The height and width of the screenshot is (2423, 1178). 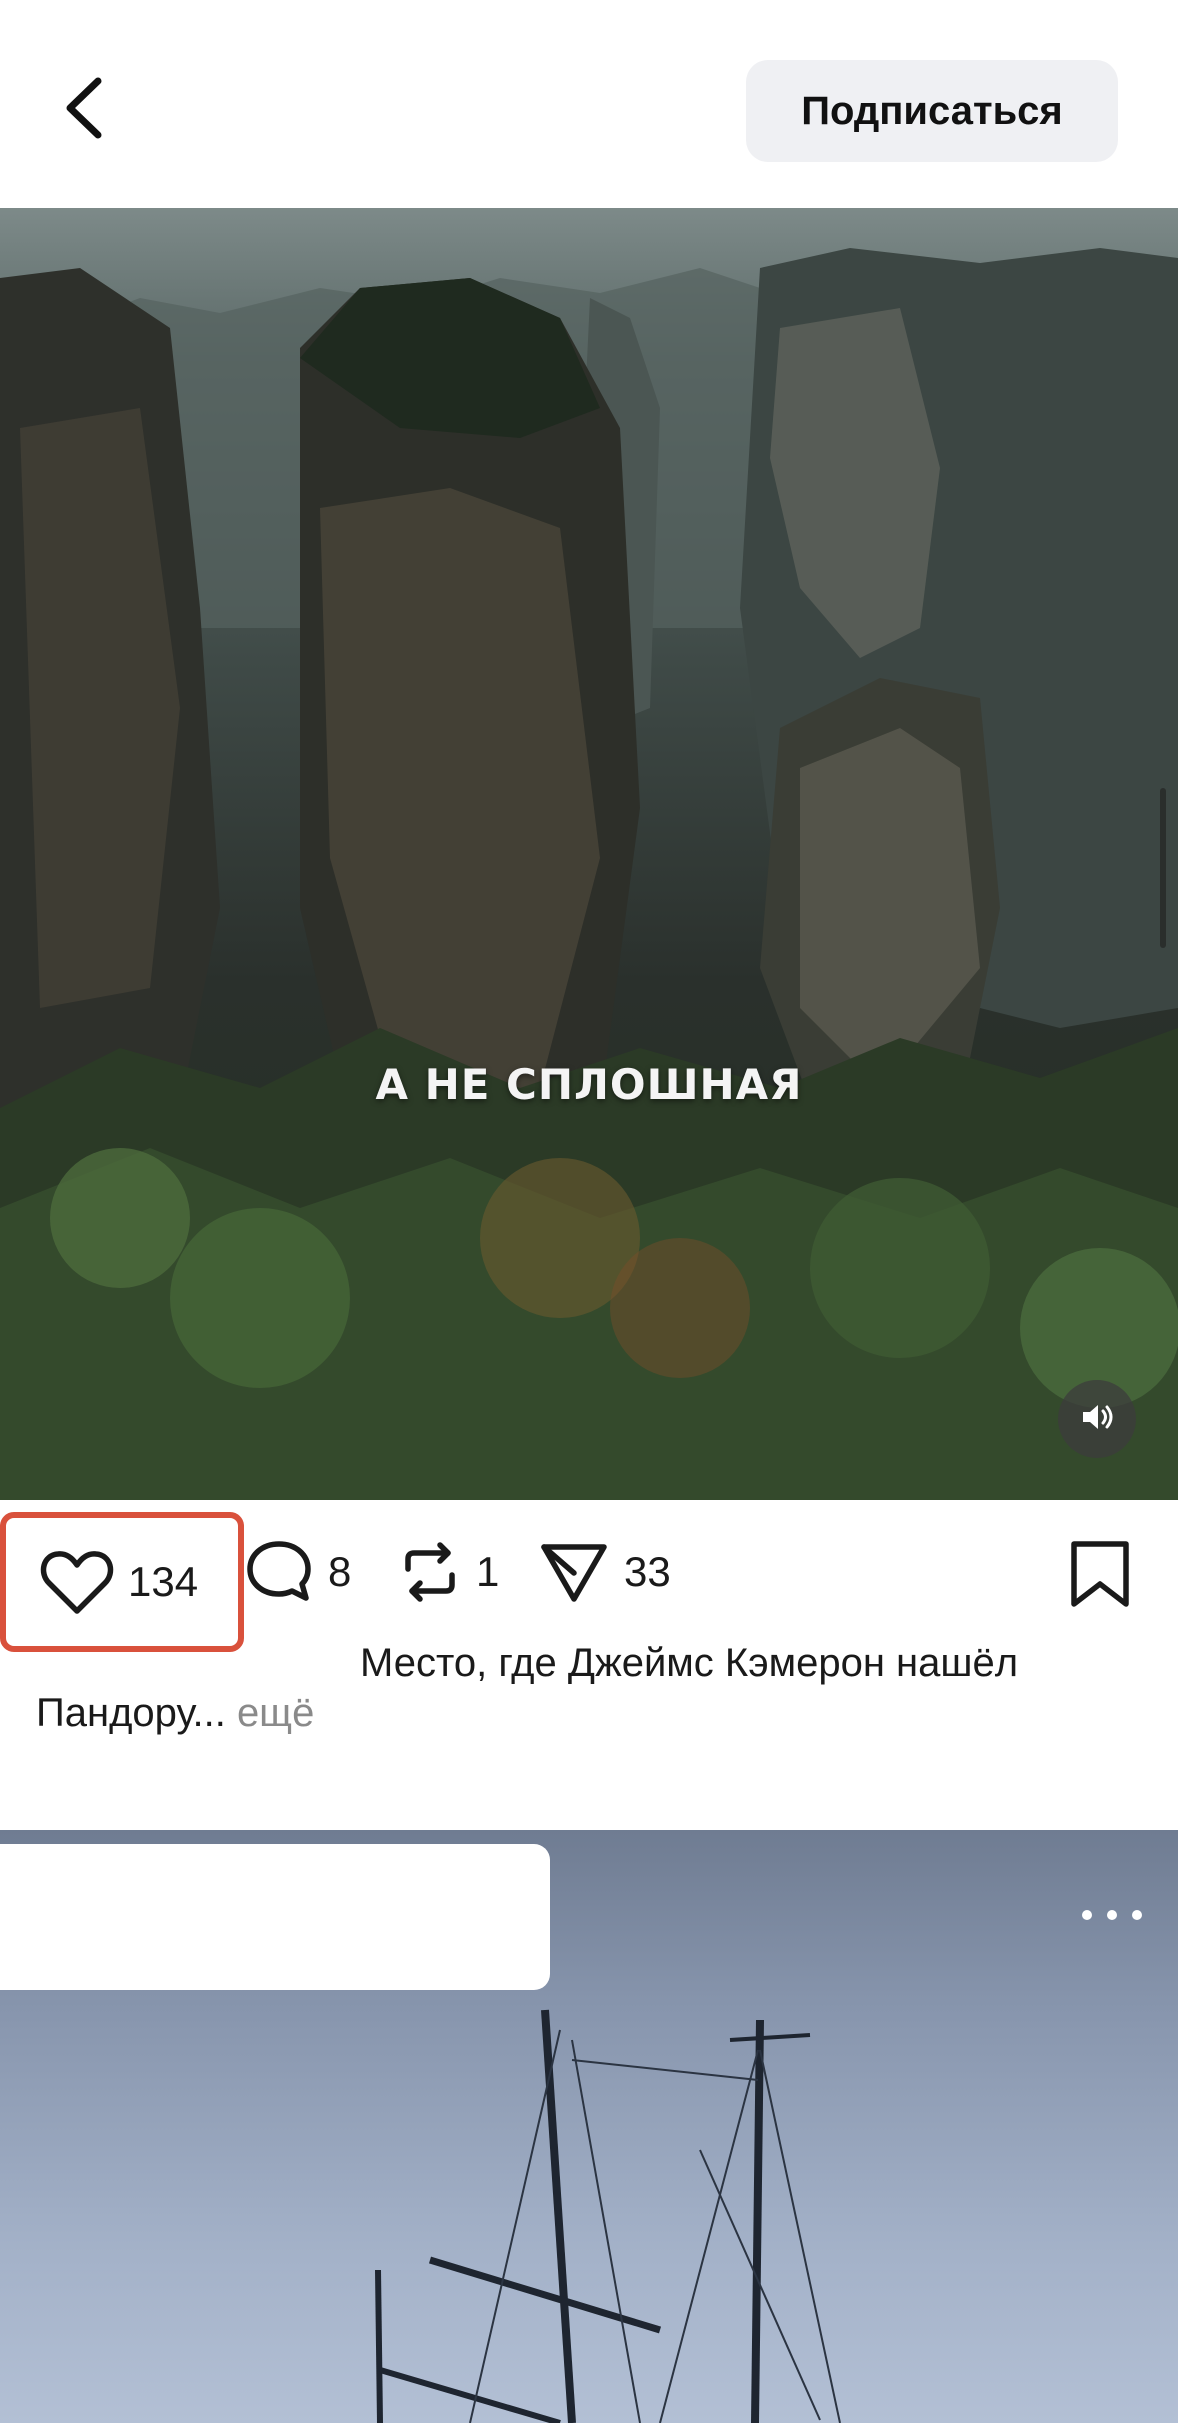 What do you see at coordinates (574, 1572) in the screenshot?
I see `share-arrow-icon` at bounding box center [574, 1572].